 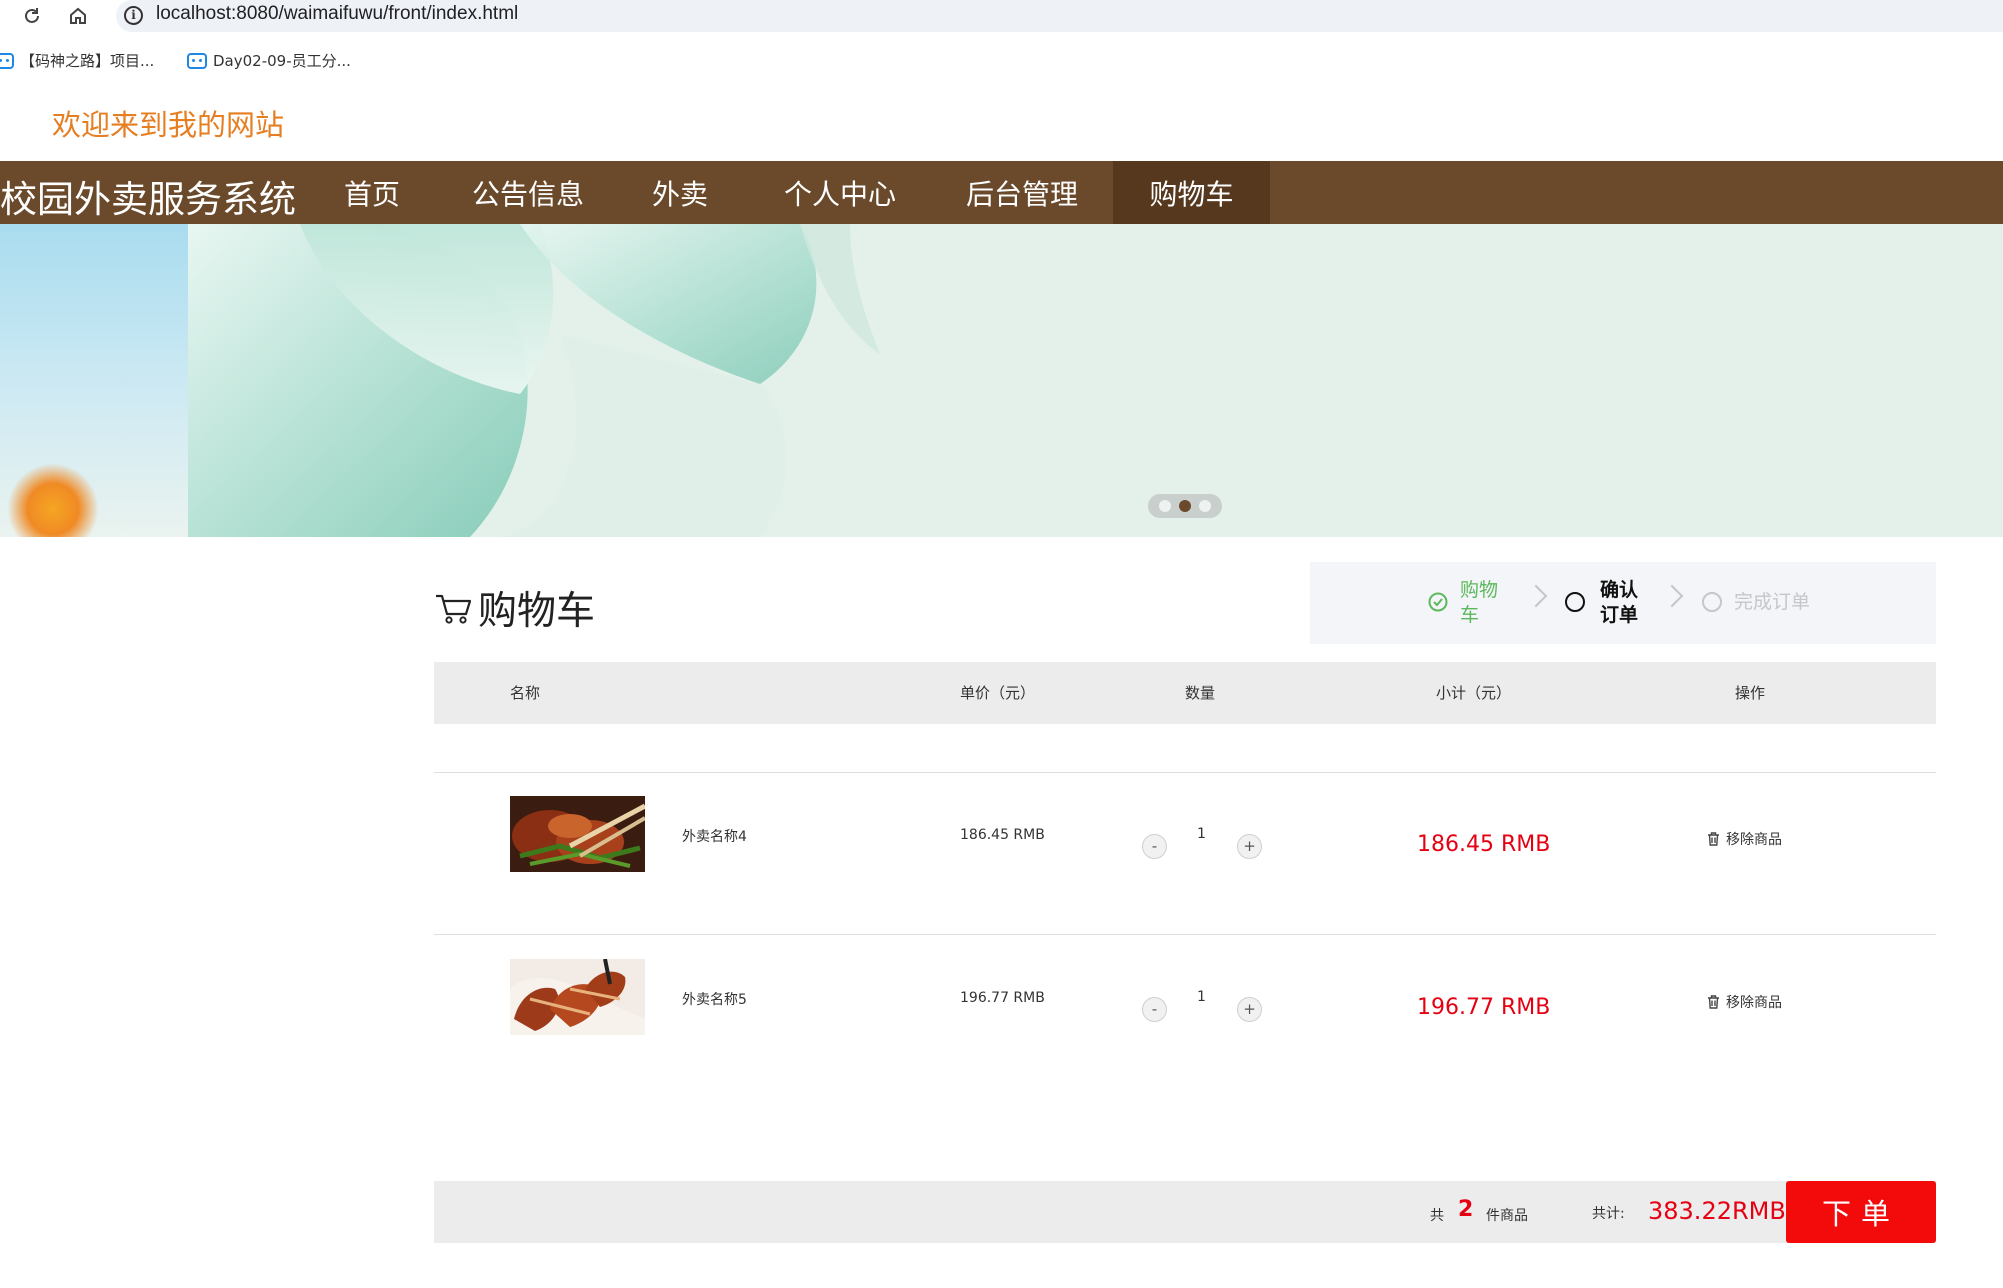 I want to click on nav-admin: 后台管理, so click(x=1022, y=192).